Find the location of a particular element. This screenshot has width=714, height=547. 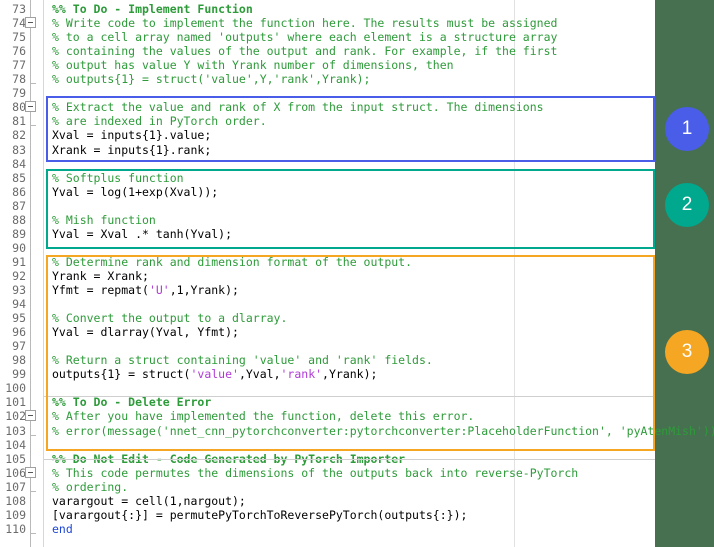

line-number-98: 98 is located at coordinates (19, 360).